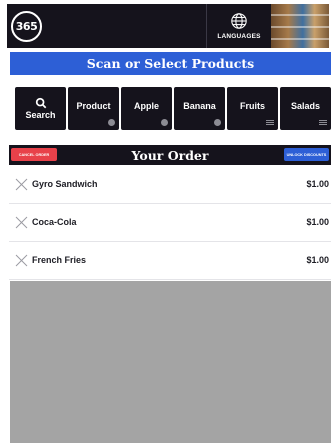 The height and width of the screenshot is (443, 333). I want to click on globe-icon, so click(239, 21).